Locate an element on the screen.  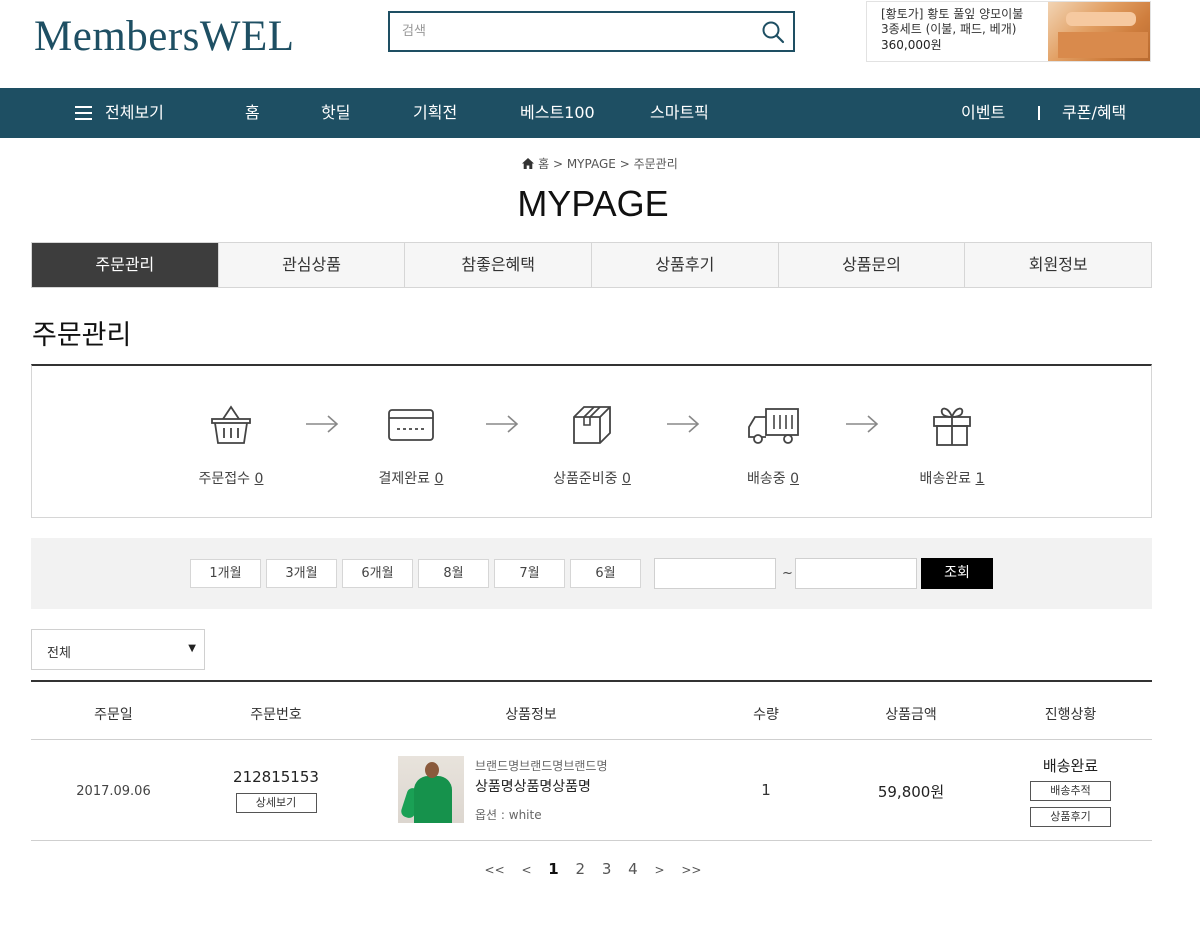
breadcrumb-mypage: MYPAGE is located at coordinates (591, 164).